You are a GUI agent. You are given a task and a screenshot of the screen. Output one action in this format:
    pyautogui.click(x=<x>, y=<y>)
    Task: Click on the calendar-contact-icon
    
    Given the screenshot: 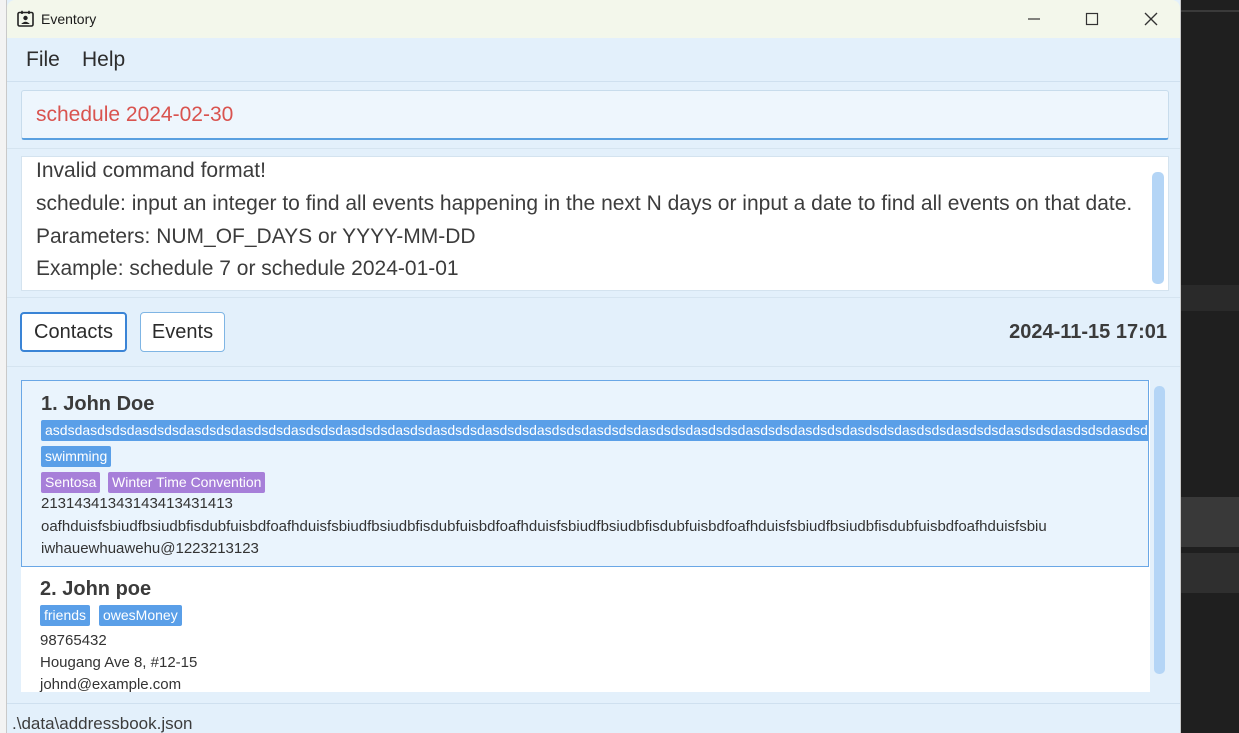 What is the action you would take?
    pyautogui.click(x=25, y=18)
    